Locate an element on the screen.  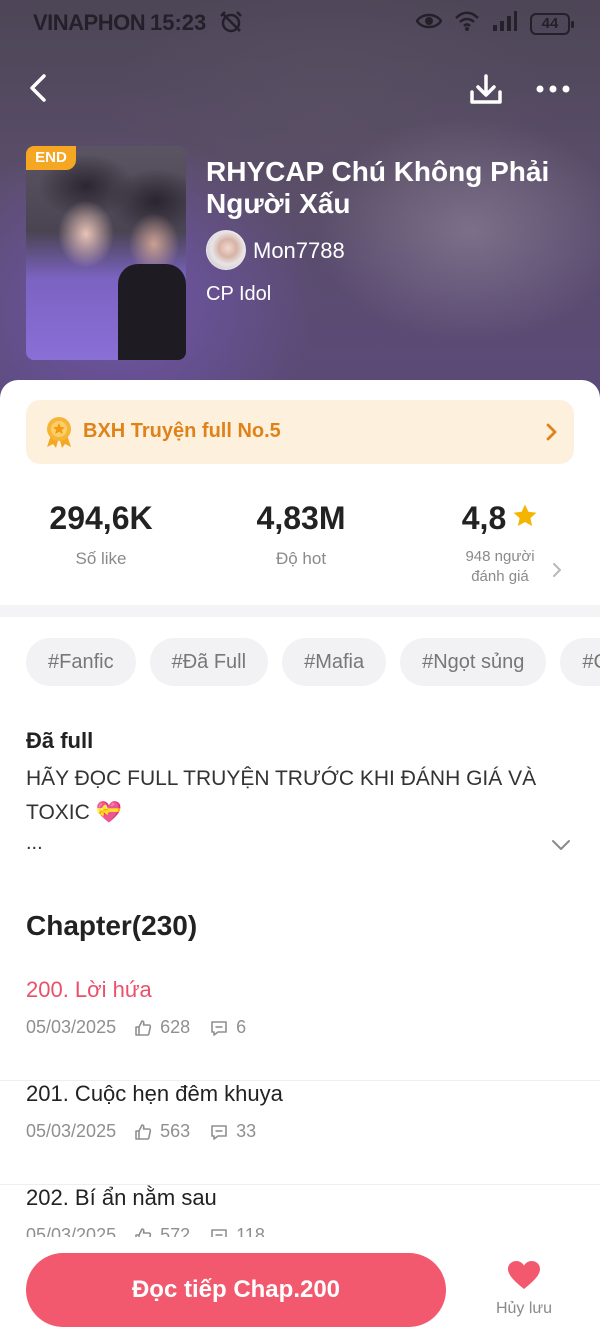
alarm-off-icon is located at coordinates (231, 24).